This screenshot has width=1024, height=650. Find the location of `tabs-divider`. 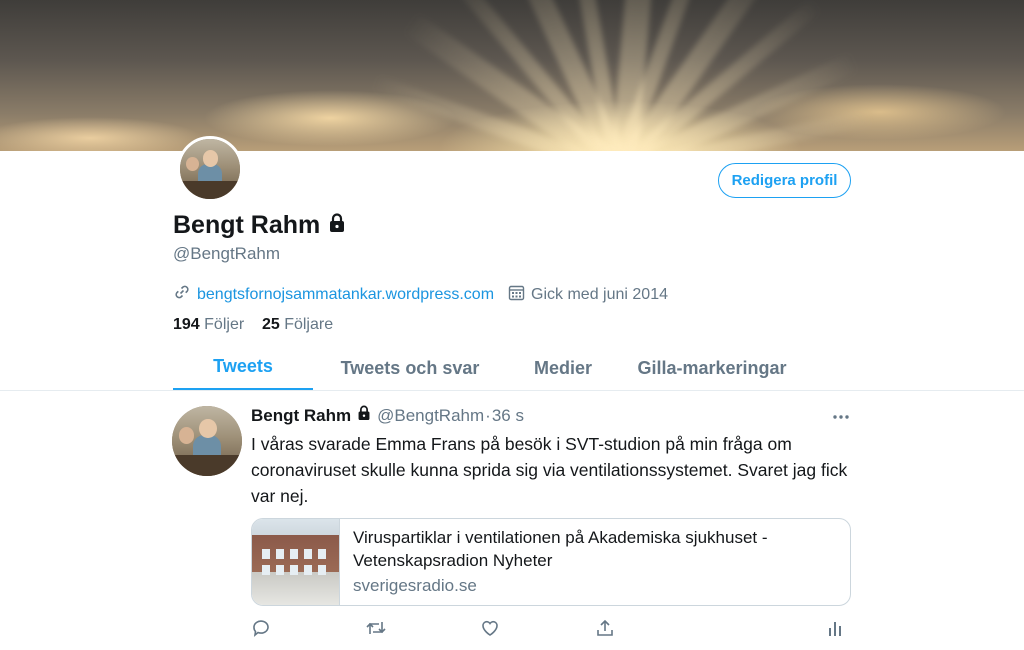

tabs-divider is located at coordinates (512, 390).